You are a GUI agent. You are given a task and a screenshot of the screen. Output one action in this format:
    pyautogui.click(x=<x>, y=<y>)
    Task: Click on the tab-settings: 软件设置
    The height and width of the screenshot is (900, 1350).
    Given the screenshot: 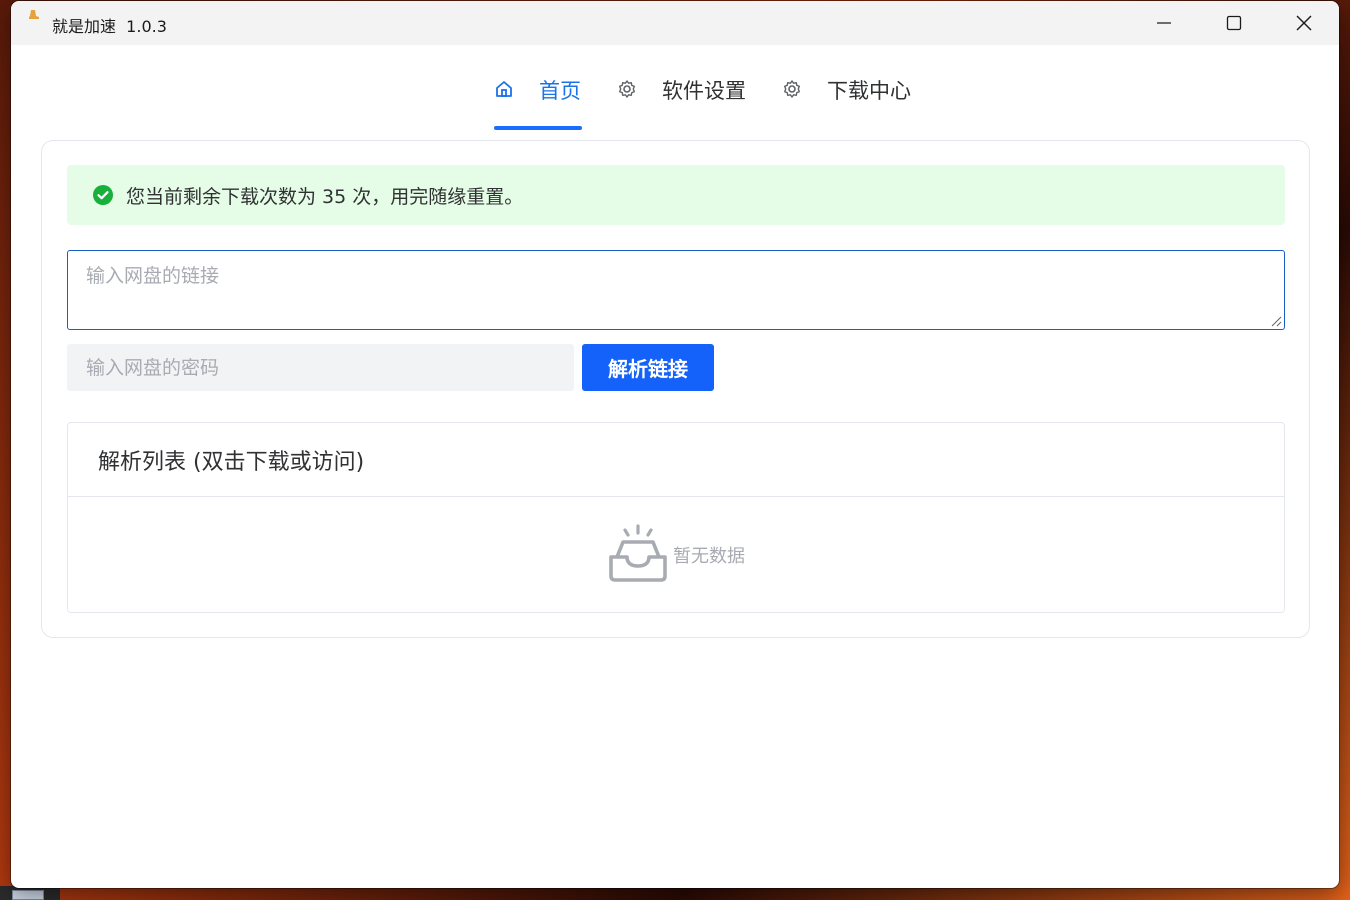 What is the action you would take?
    pyautogui.click(x=681, y=98)
    